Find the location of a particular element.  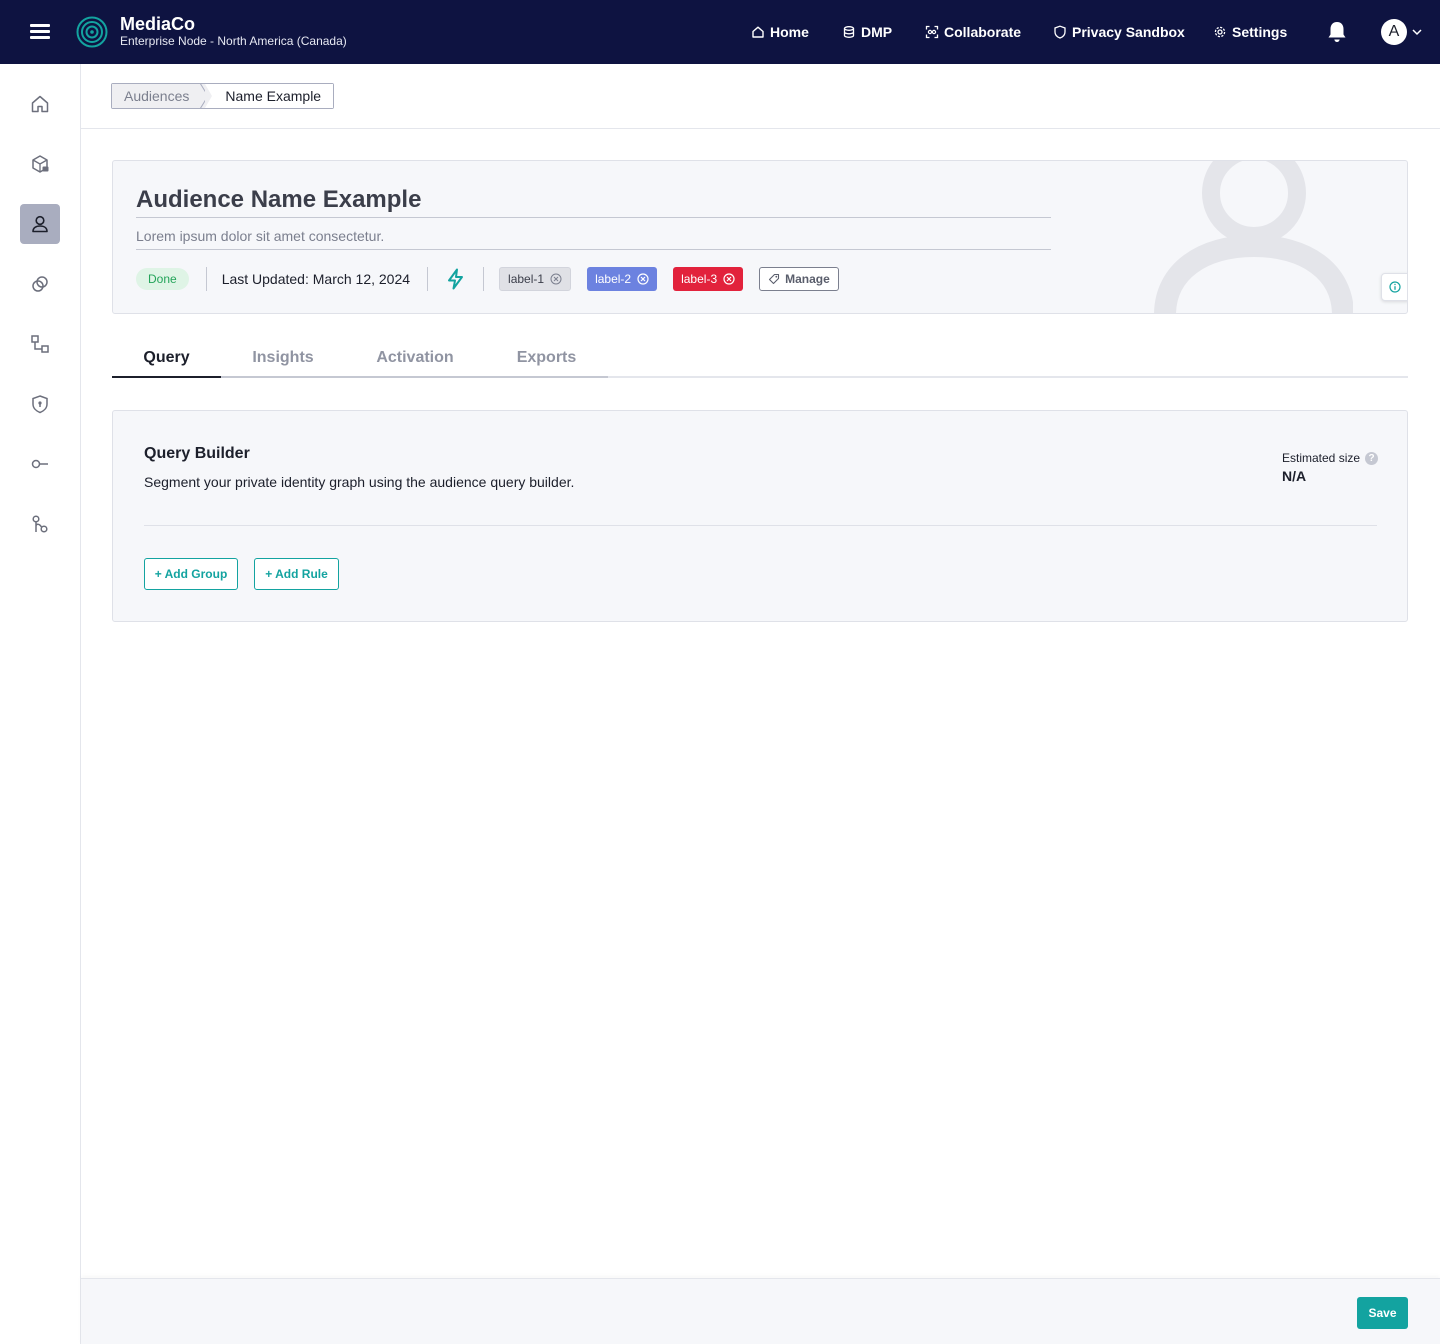

sidebar-item-home is located at coordinates (40, 104).